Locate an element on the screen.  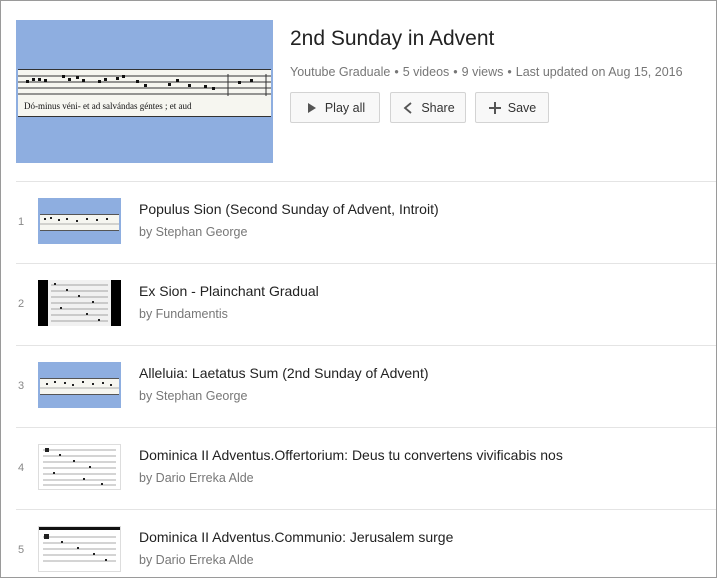
video-channel: by Fundamentis is located at coordinates (183, 314).